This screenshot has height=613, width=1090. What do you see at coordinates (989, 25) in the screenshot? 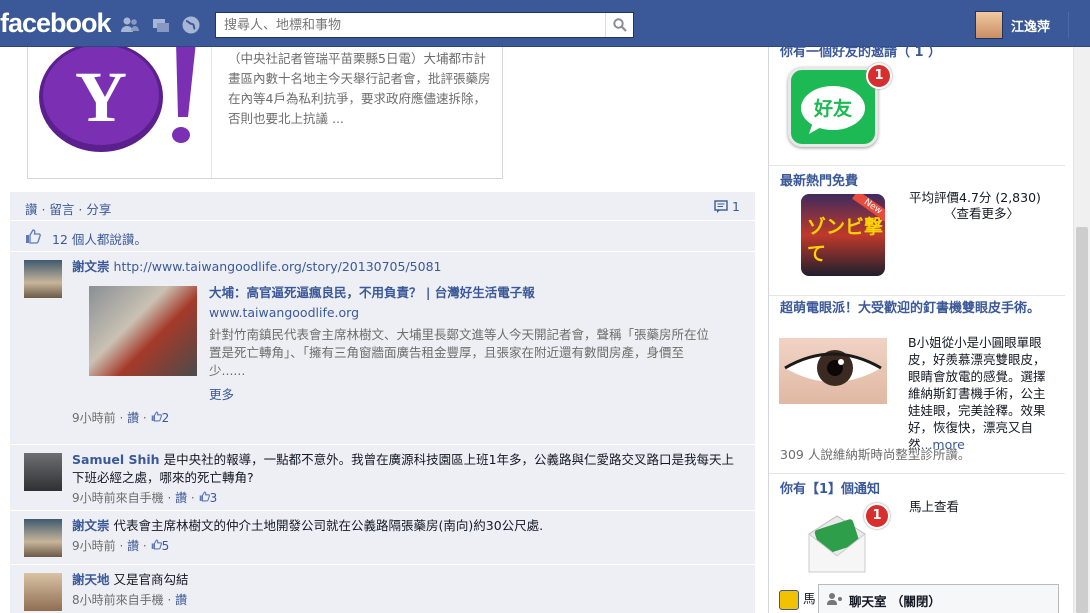
I see `user-avatar` at bounding box center [989, 25].